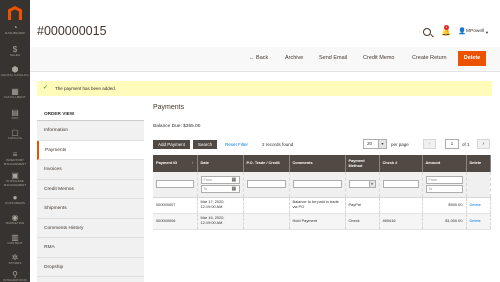 The height and width of the screenshot is (282, 500). I want to click on page-total: of 1, so click(466, 144).